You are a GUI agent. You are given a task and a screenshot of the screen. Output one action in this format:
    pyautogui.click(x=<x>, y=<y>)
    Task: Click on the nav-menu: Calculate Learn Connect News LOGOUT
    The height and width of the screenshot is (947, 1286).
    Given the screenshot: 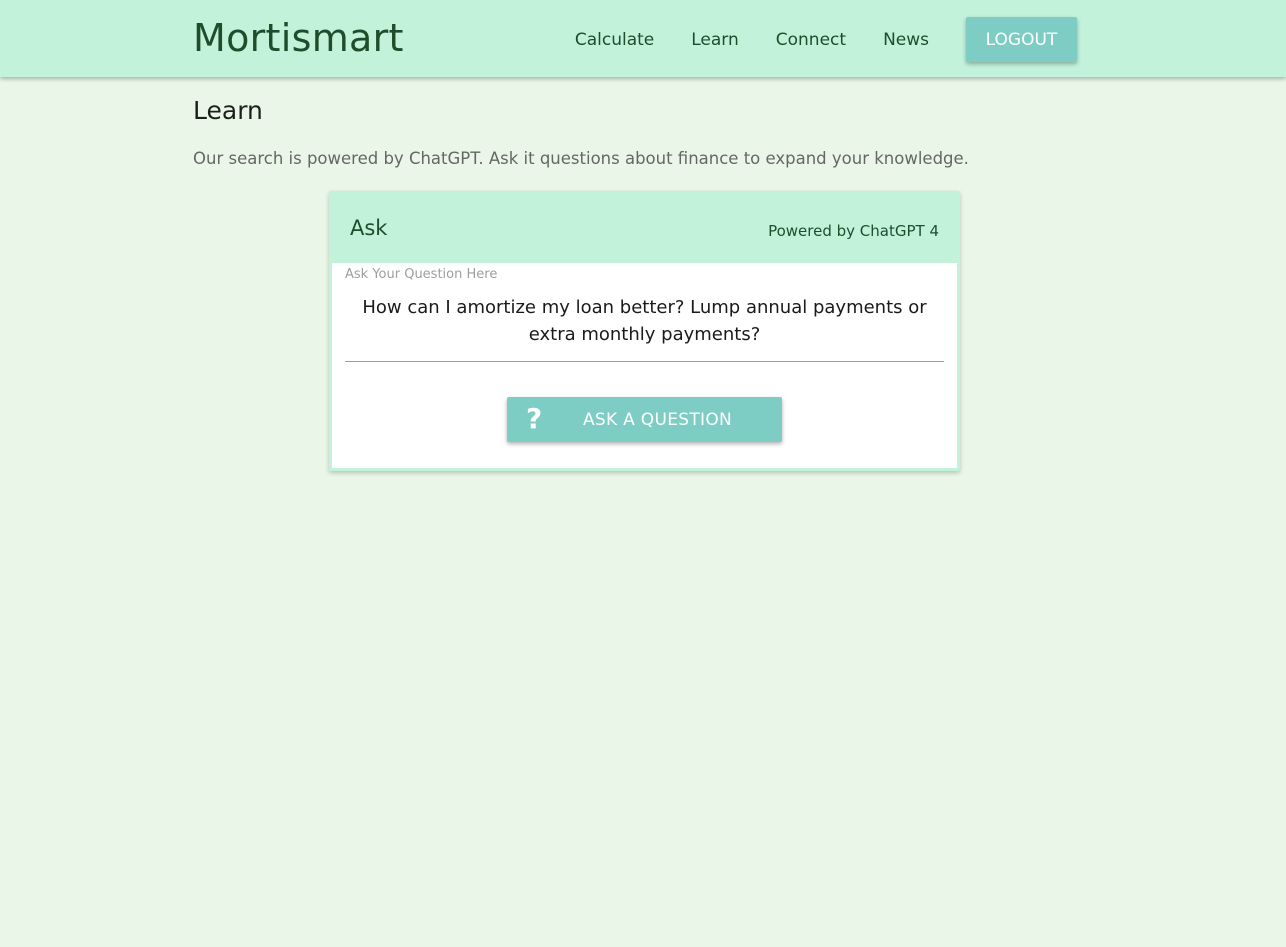 What is the action you would take?
    pyautogui.click(x=826, y=39)
    